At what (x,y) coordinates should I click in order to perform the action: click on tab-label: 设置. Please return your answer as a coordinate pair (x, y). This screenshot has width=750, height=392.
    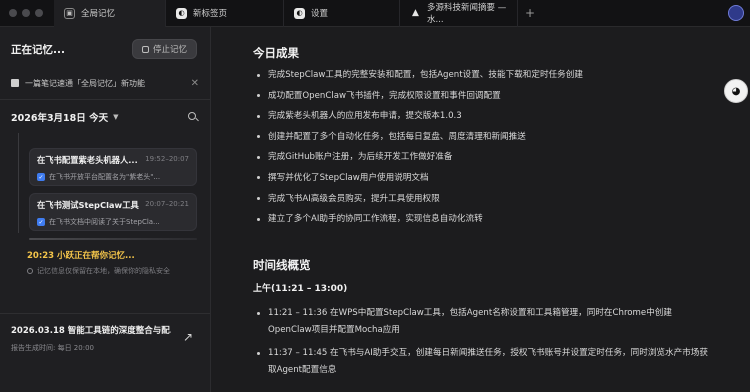
    Looking at the image, I should click on (320, 14).